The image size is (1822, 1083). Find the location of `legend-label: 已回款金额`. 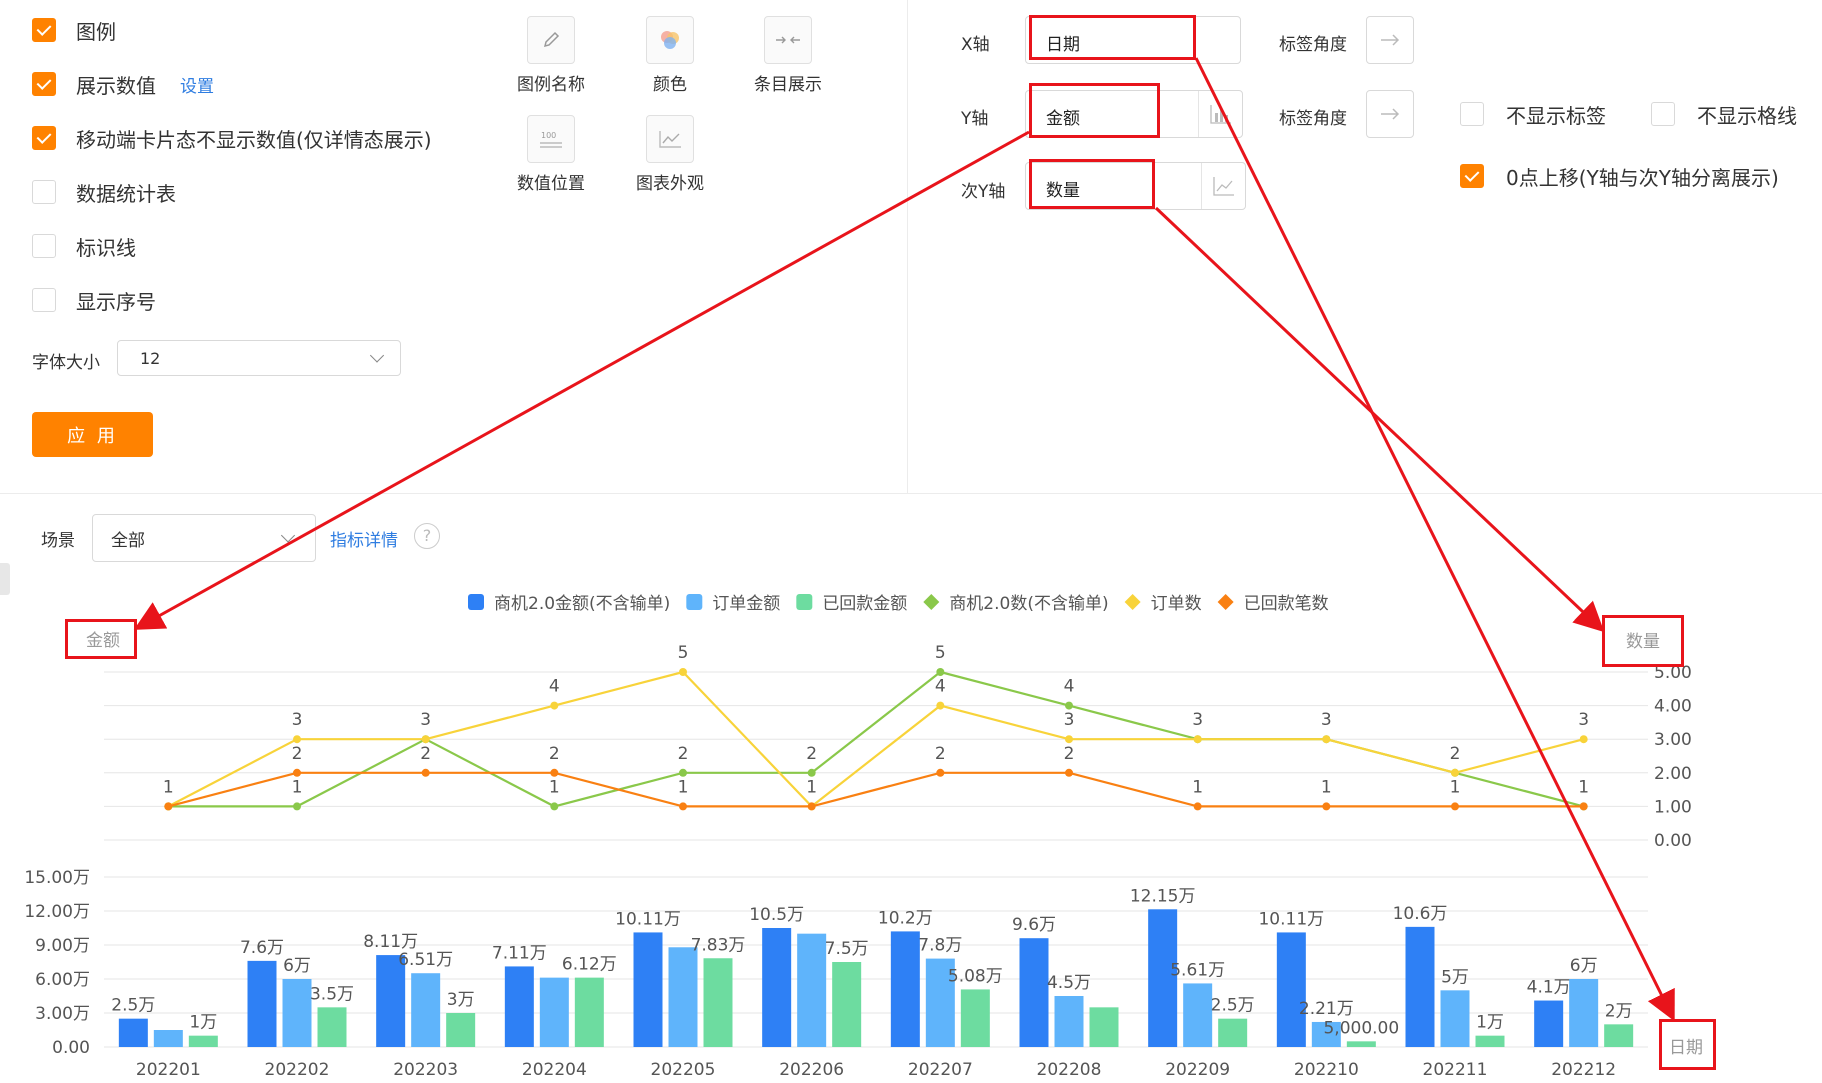

legend-label: 已回款金额 is located at coordinates (864, 604).